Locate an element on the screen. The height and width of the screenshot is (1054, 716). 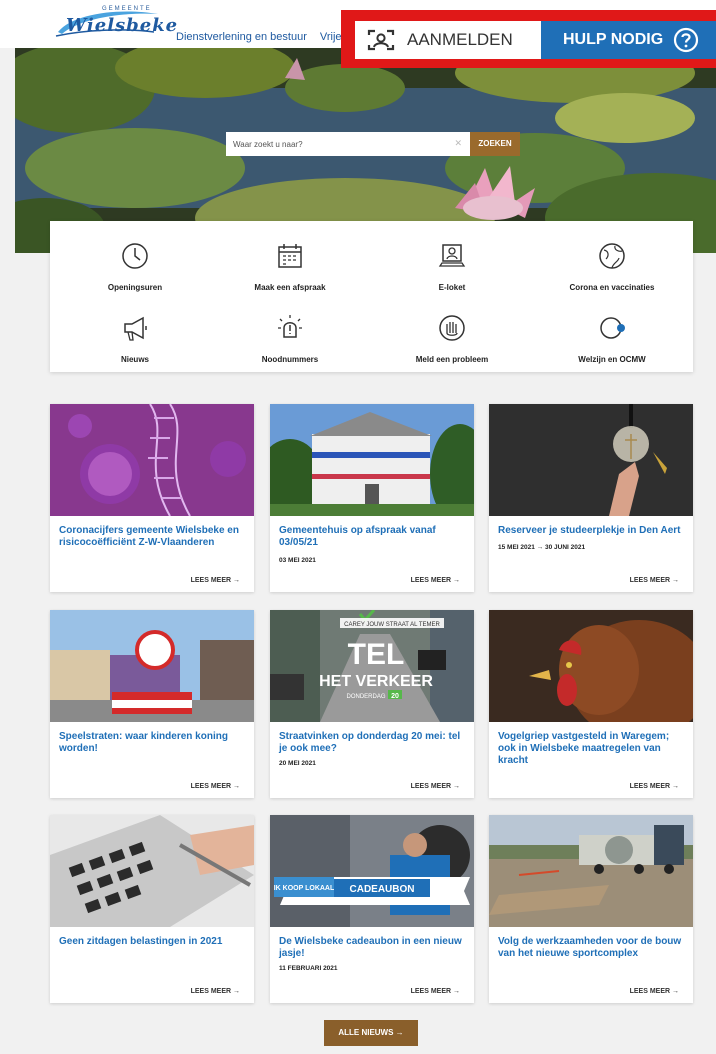
calendar-icon is located at coordinates (290, 256).